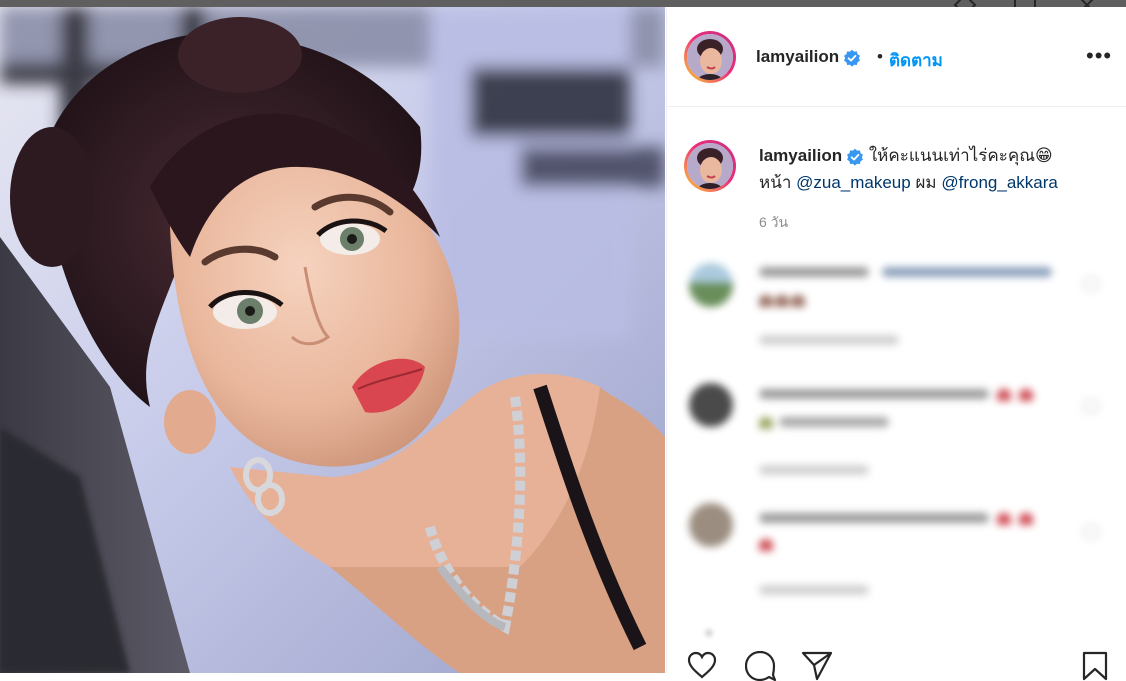  I want to click on header-username: lamyailion, so click(797, 56).